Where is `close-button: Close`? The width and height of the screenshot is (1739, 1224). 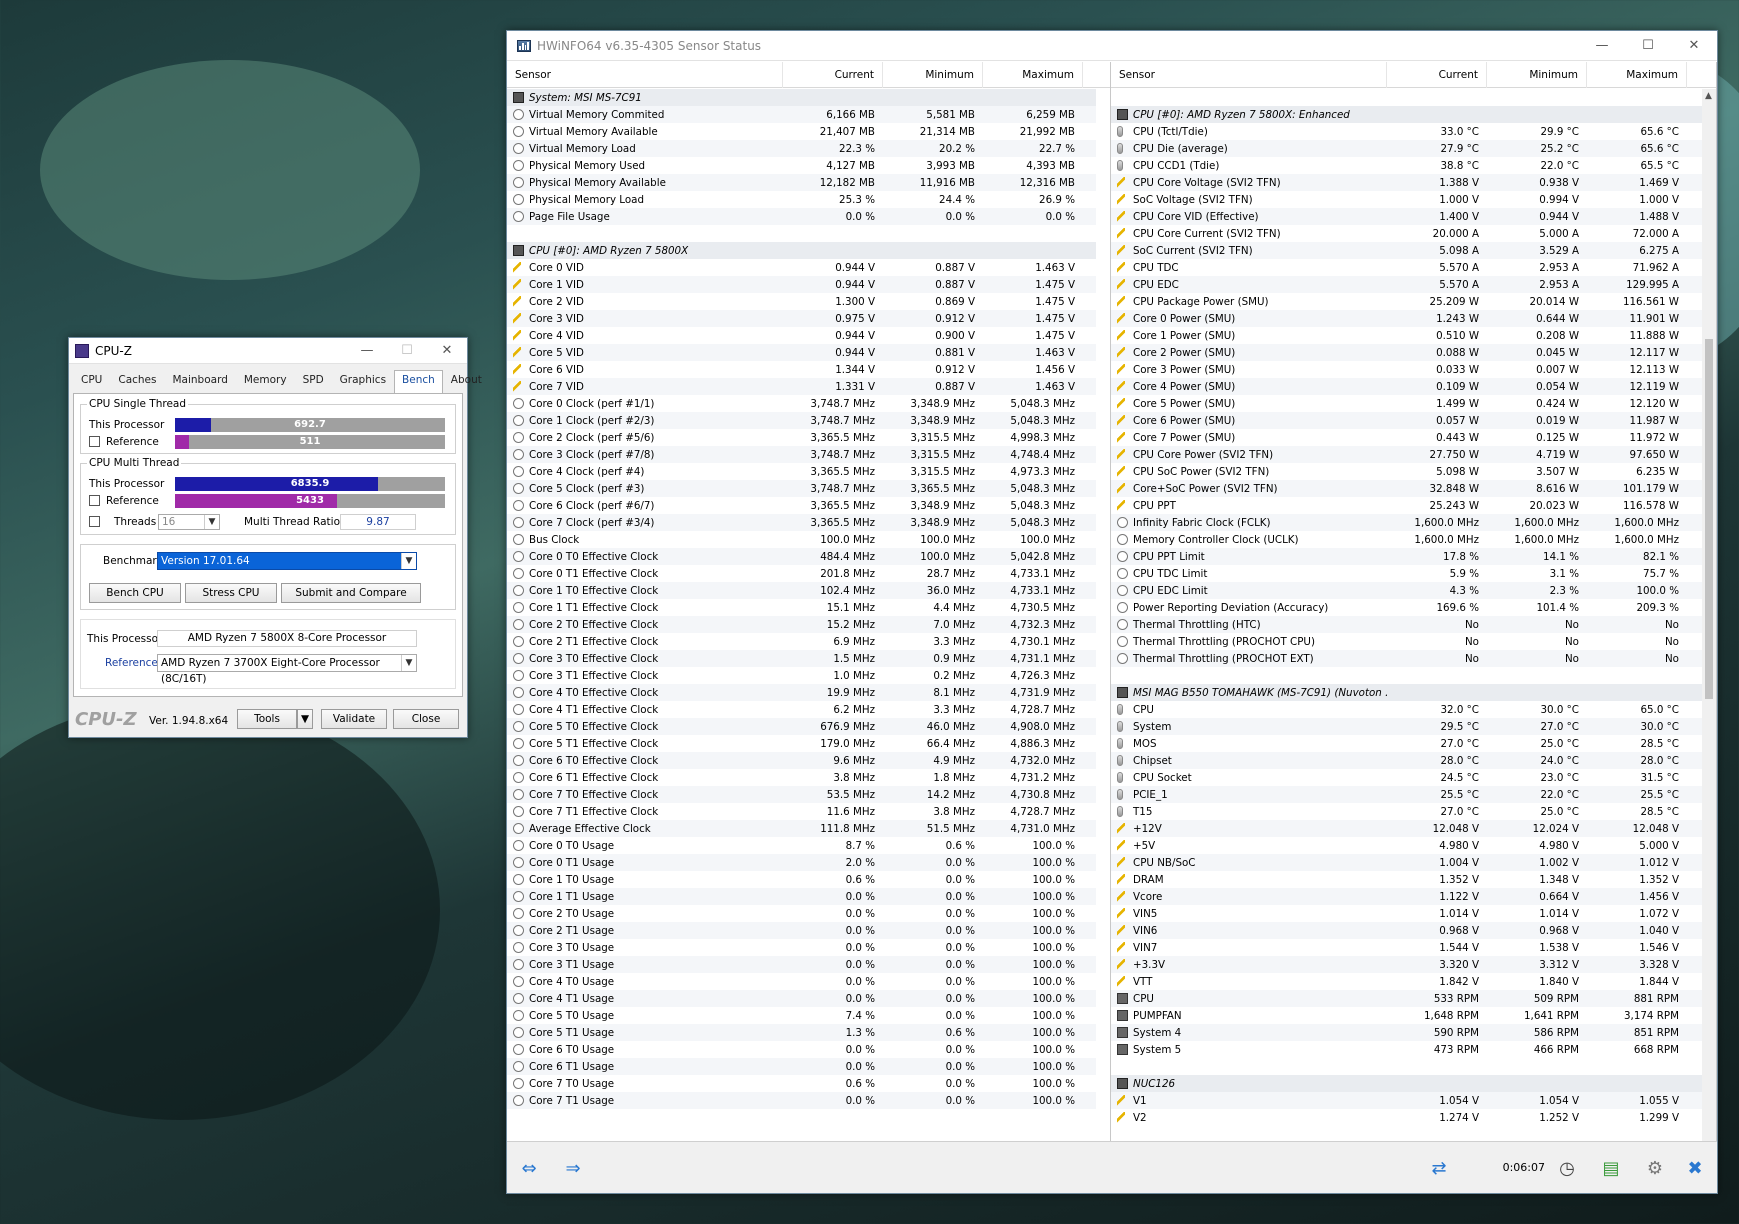
close-button: Close is located at coordinates (426, 719).